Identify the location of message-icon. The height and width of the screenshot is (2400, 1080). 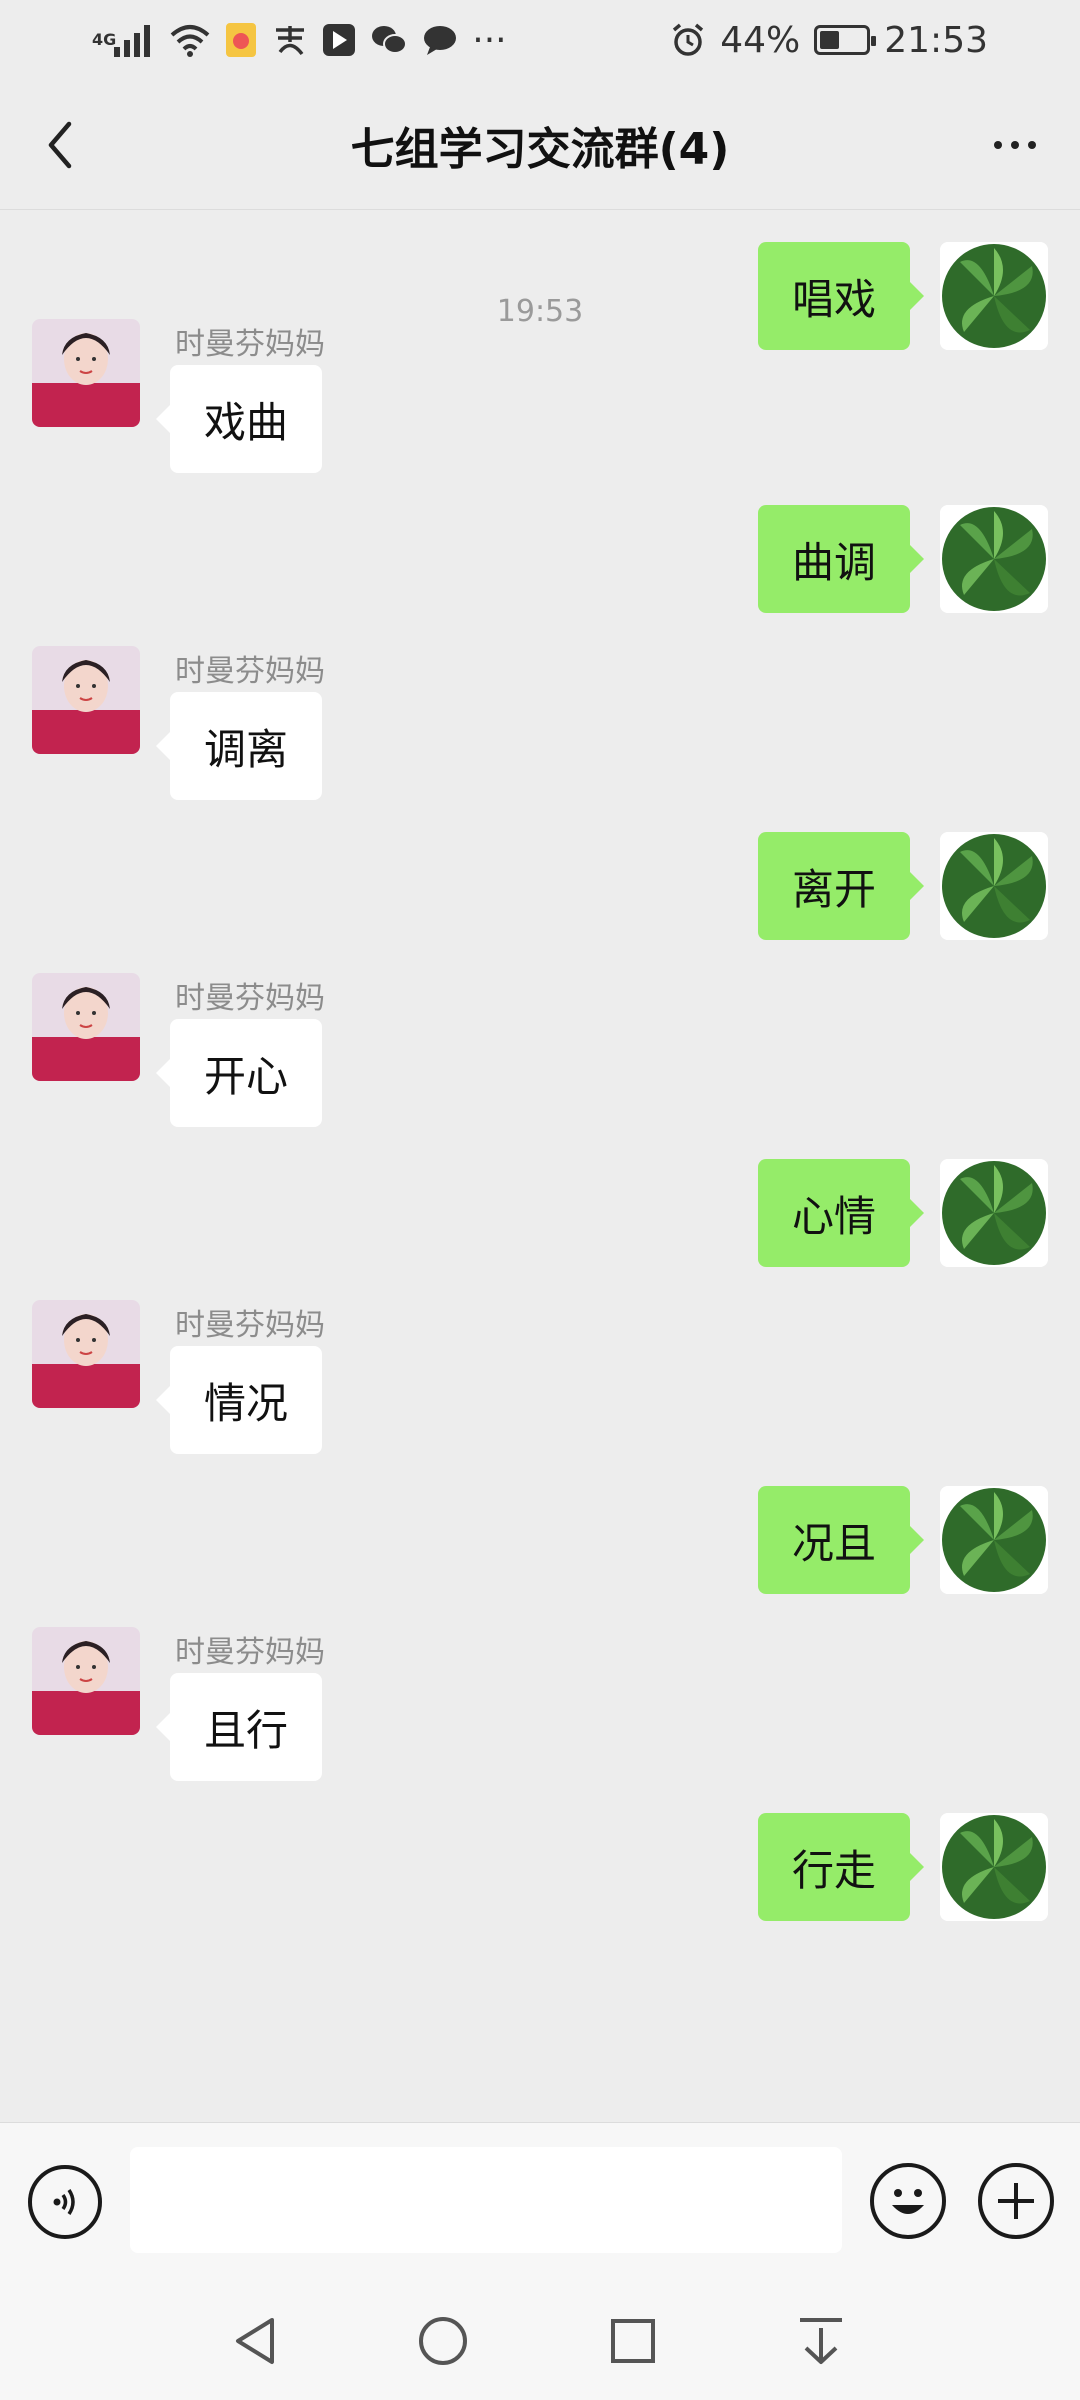
(440, 40).